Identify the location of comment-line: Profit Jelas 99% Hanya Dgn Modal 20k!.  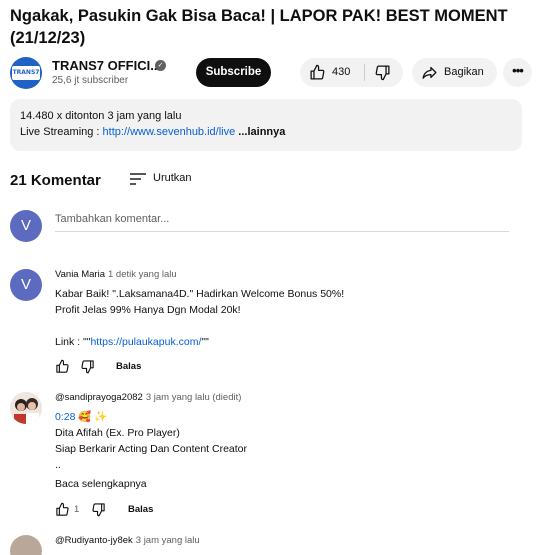
(148, 310).